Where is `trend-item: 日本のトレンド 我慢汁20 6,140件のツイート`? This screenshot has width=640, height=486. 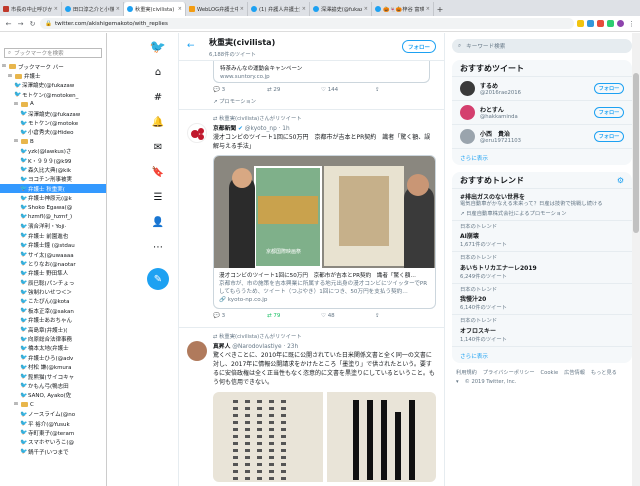
trend-item: 日本のトレンド 我慢汁20 6,140件のツイート is located at coordinates (542, 299).